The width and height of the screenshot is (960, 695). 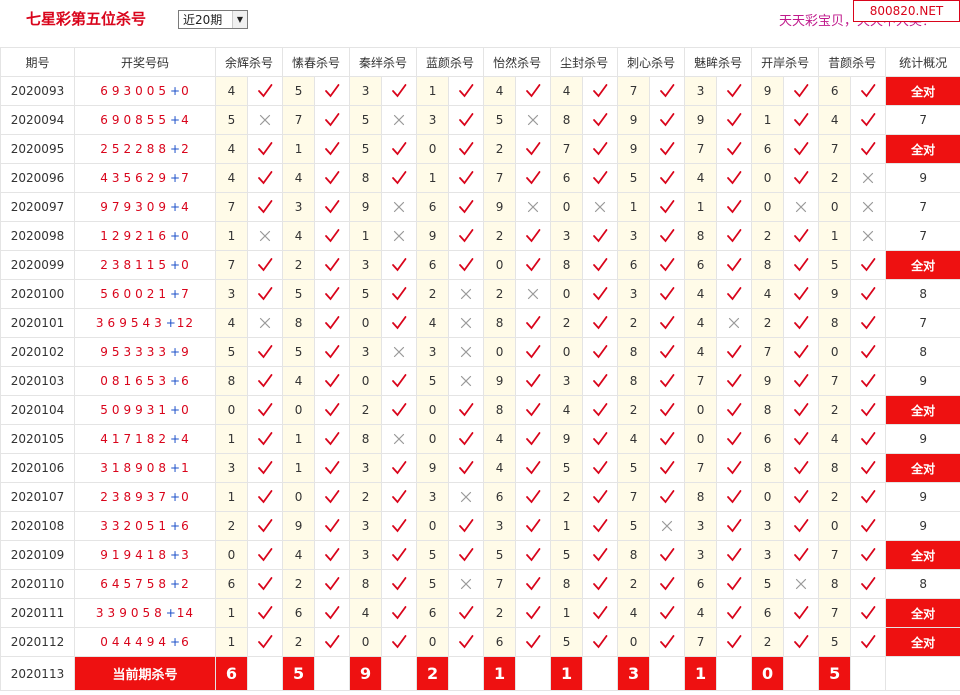 I want to click on issue-cell: 2020102, so click(x=37, y=352).